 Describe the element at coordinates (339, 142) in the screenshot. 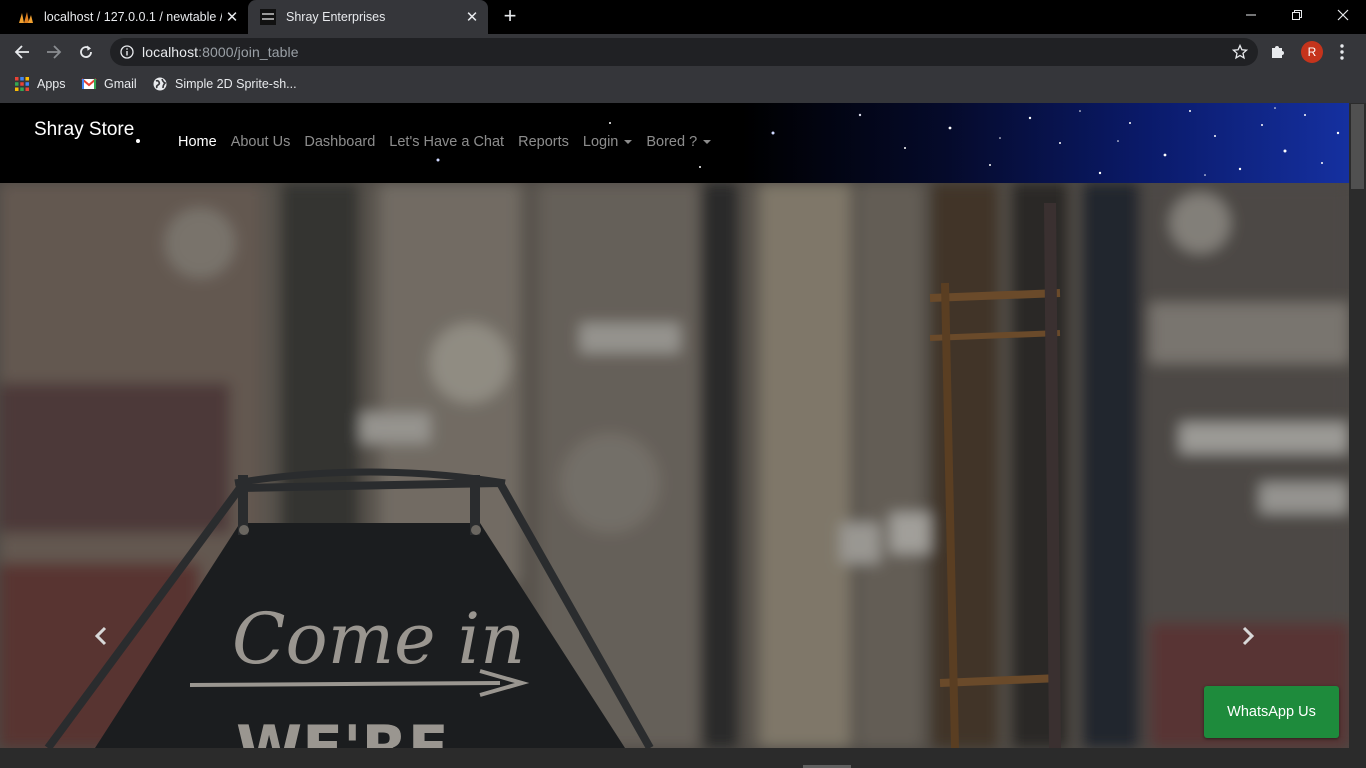

I see `nav-dashboard: Dashboard` at that location.